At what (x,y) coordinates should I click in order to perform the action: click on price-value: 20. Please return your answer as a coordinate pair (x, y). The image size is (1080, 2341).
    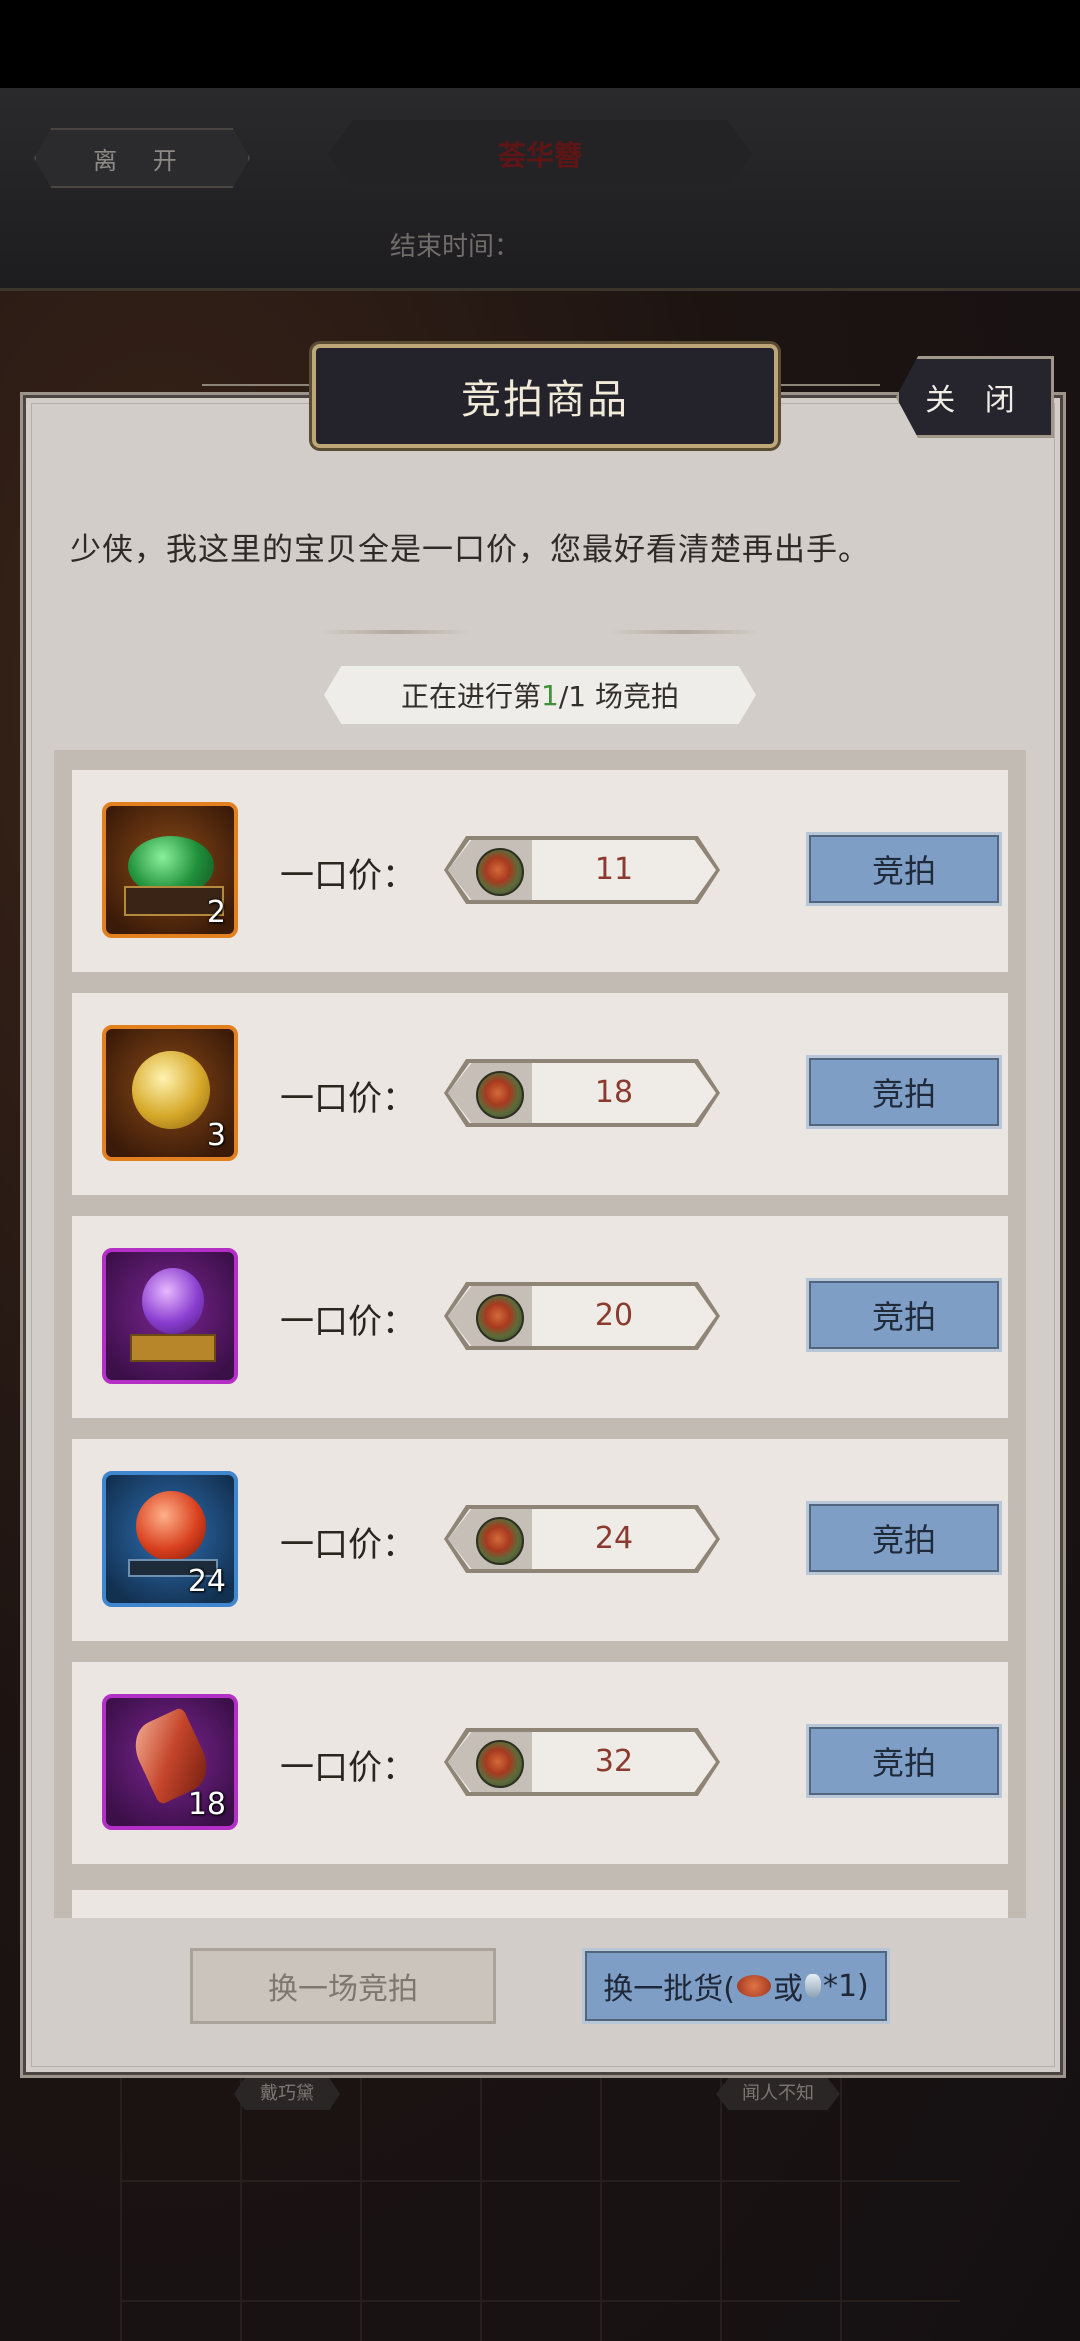
    Looking at the image, I should click on (614, 1315).